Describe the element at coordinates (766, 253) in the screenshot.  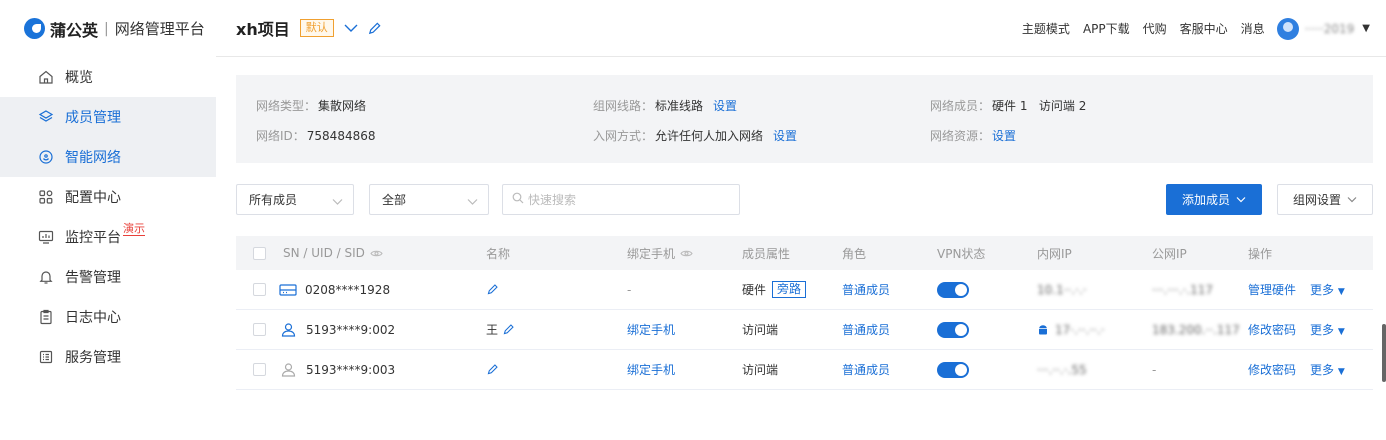
I see `column-header-attribute: 成员属性` at that location.